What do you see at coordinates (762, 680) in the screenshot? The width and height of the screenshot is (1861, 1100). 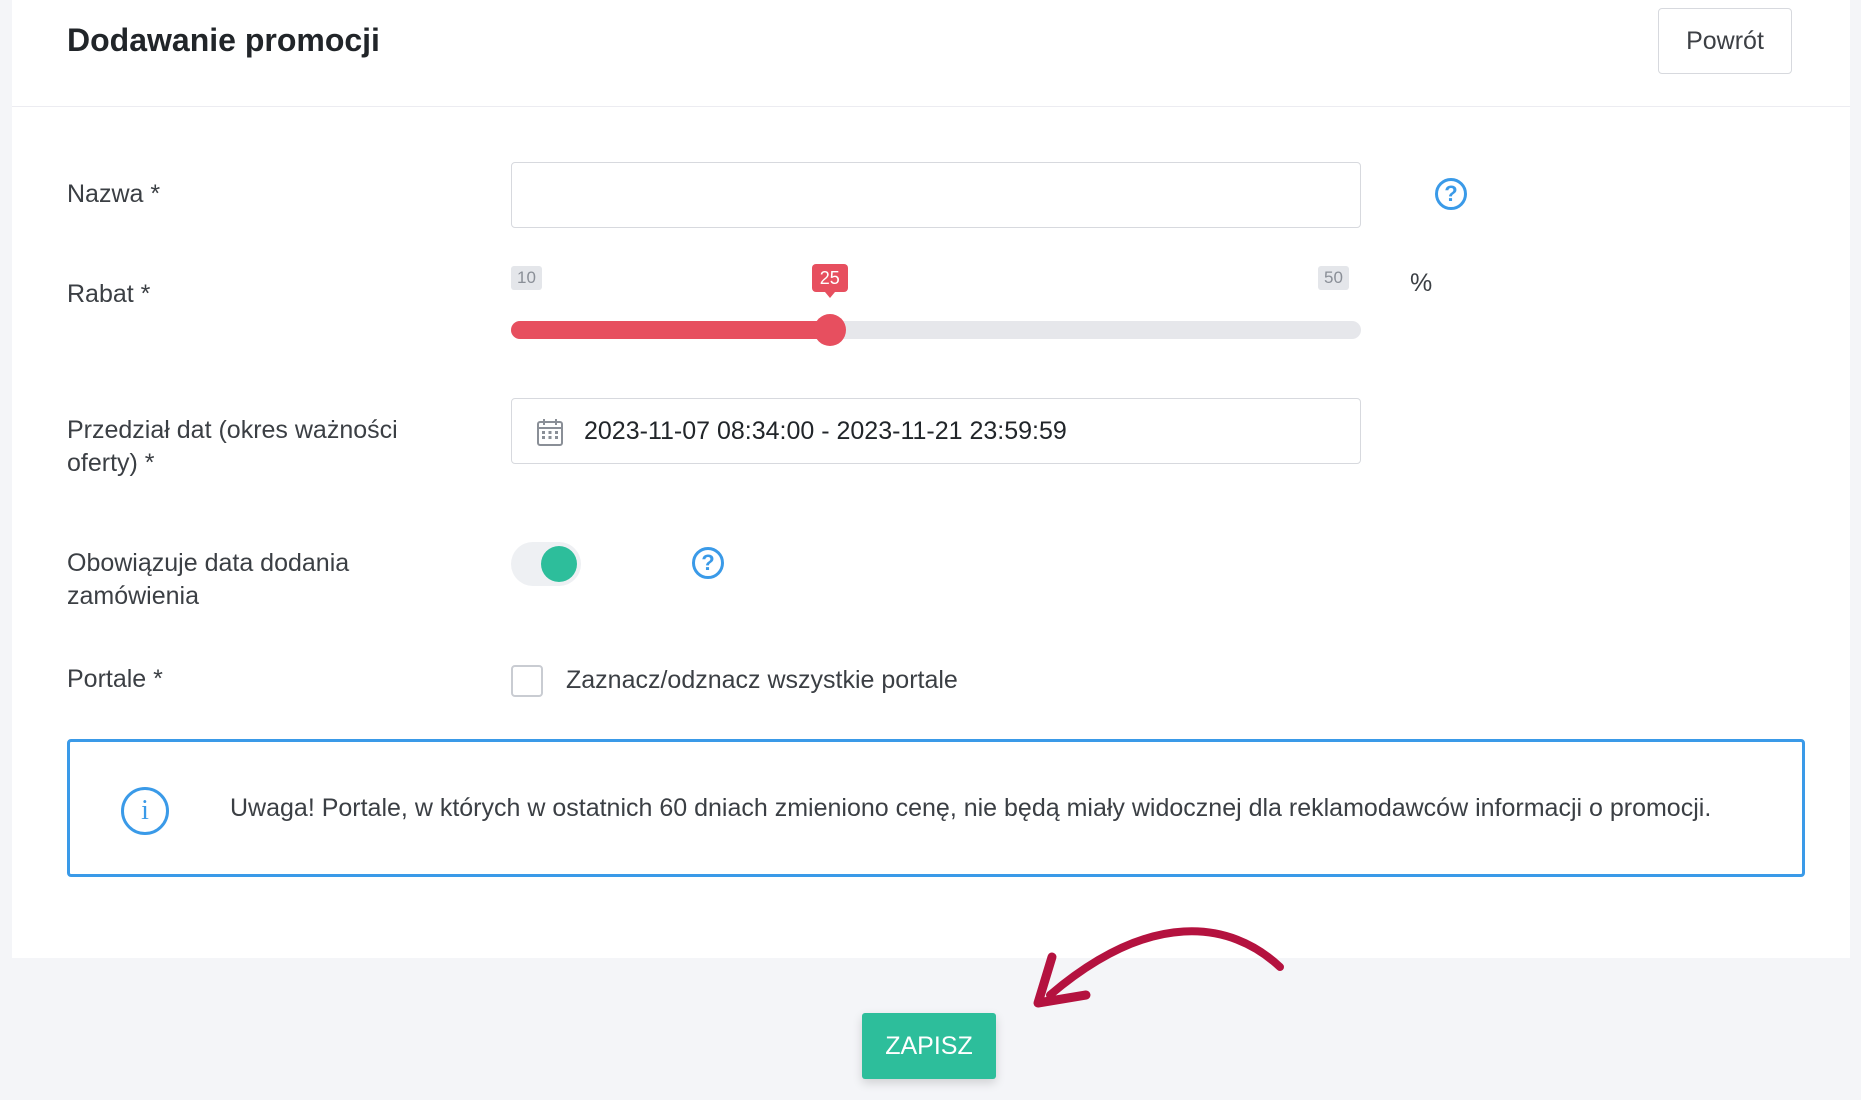 I see `select-all-portals-label: Zaznacz/odznacz wszystkie portale` at bounding box center [762, 680].